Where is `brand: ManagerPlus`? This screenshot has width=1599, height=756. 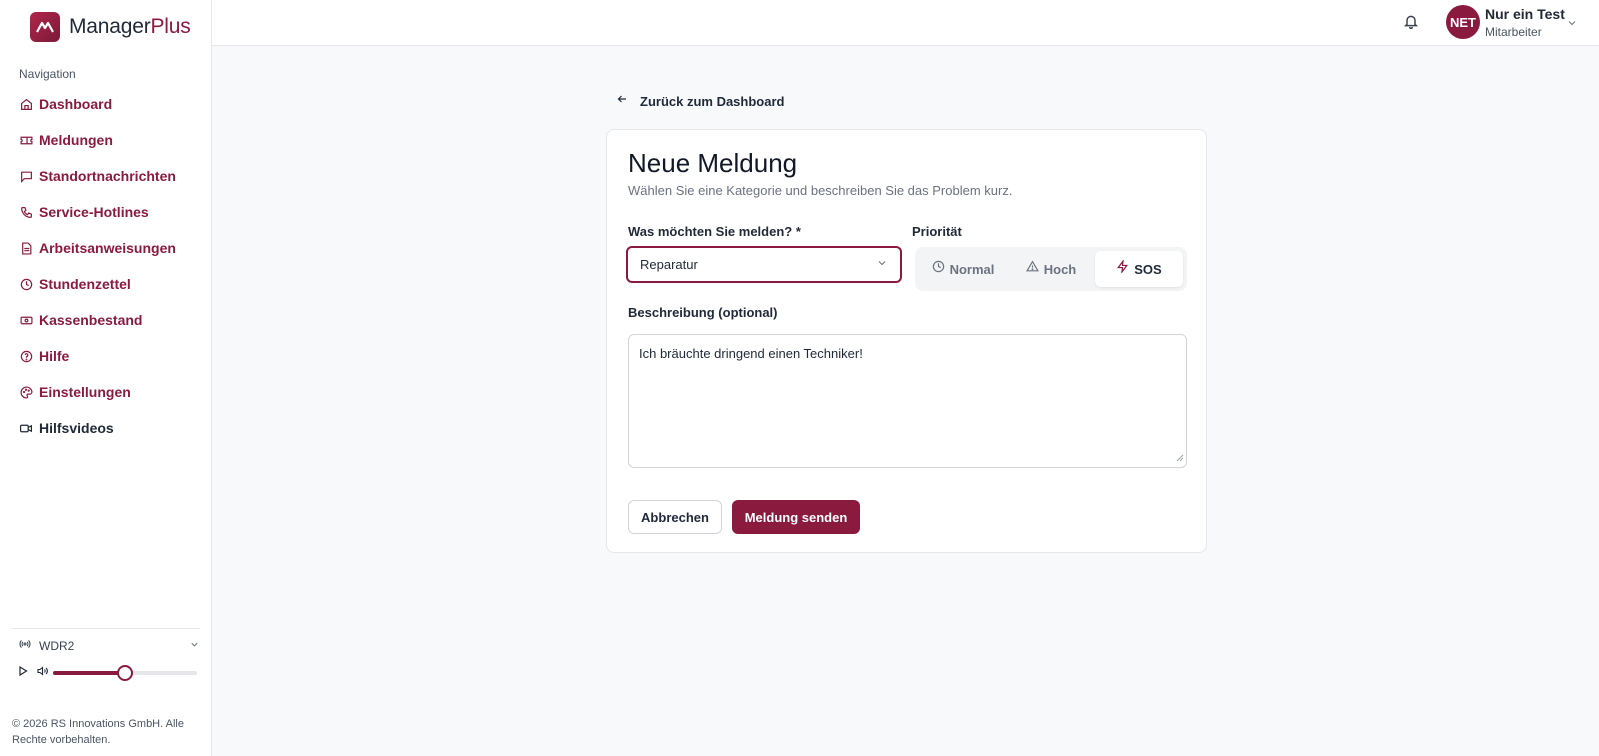
brand: ManagerPlus is located at coordinates (110, 27).